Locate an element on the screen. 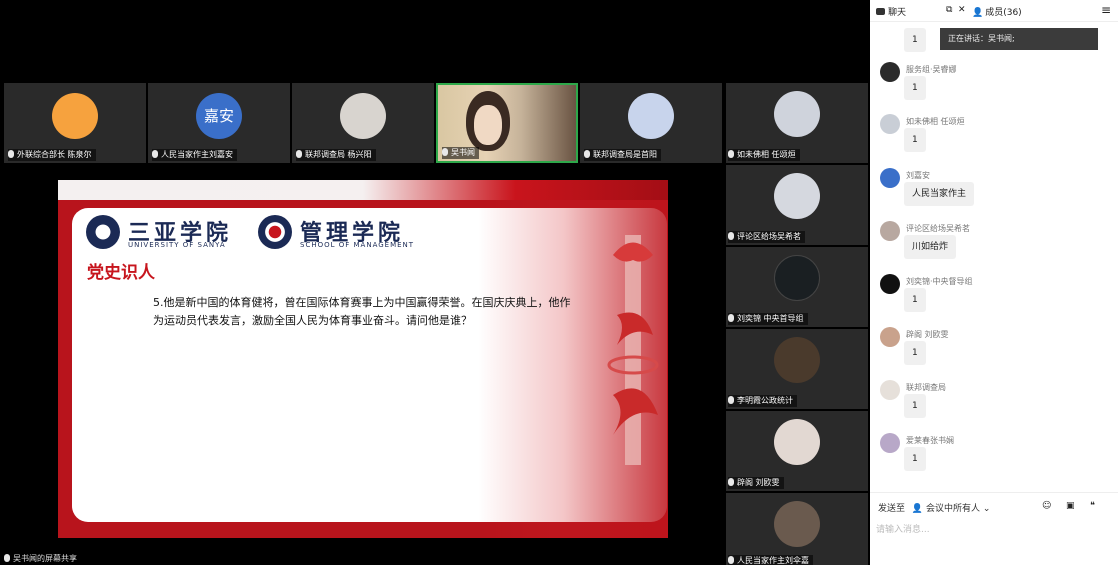 This screenshot has height=565, width=1118. participant-name: 人民当家作主刘伞嘉 is located at coordinates (773, 560).